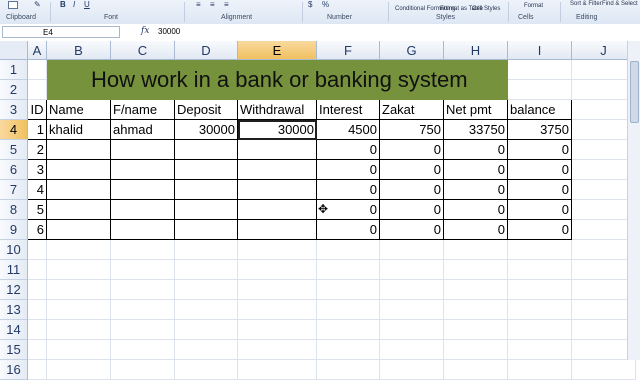  I want to click on cell-b12, so click(79, 290).